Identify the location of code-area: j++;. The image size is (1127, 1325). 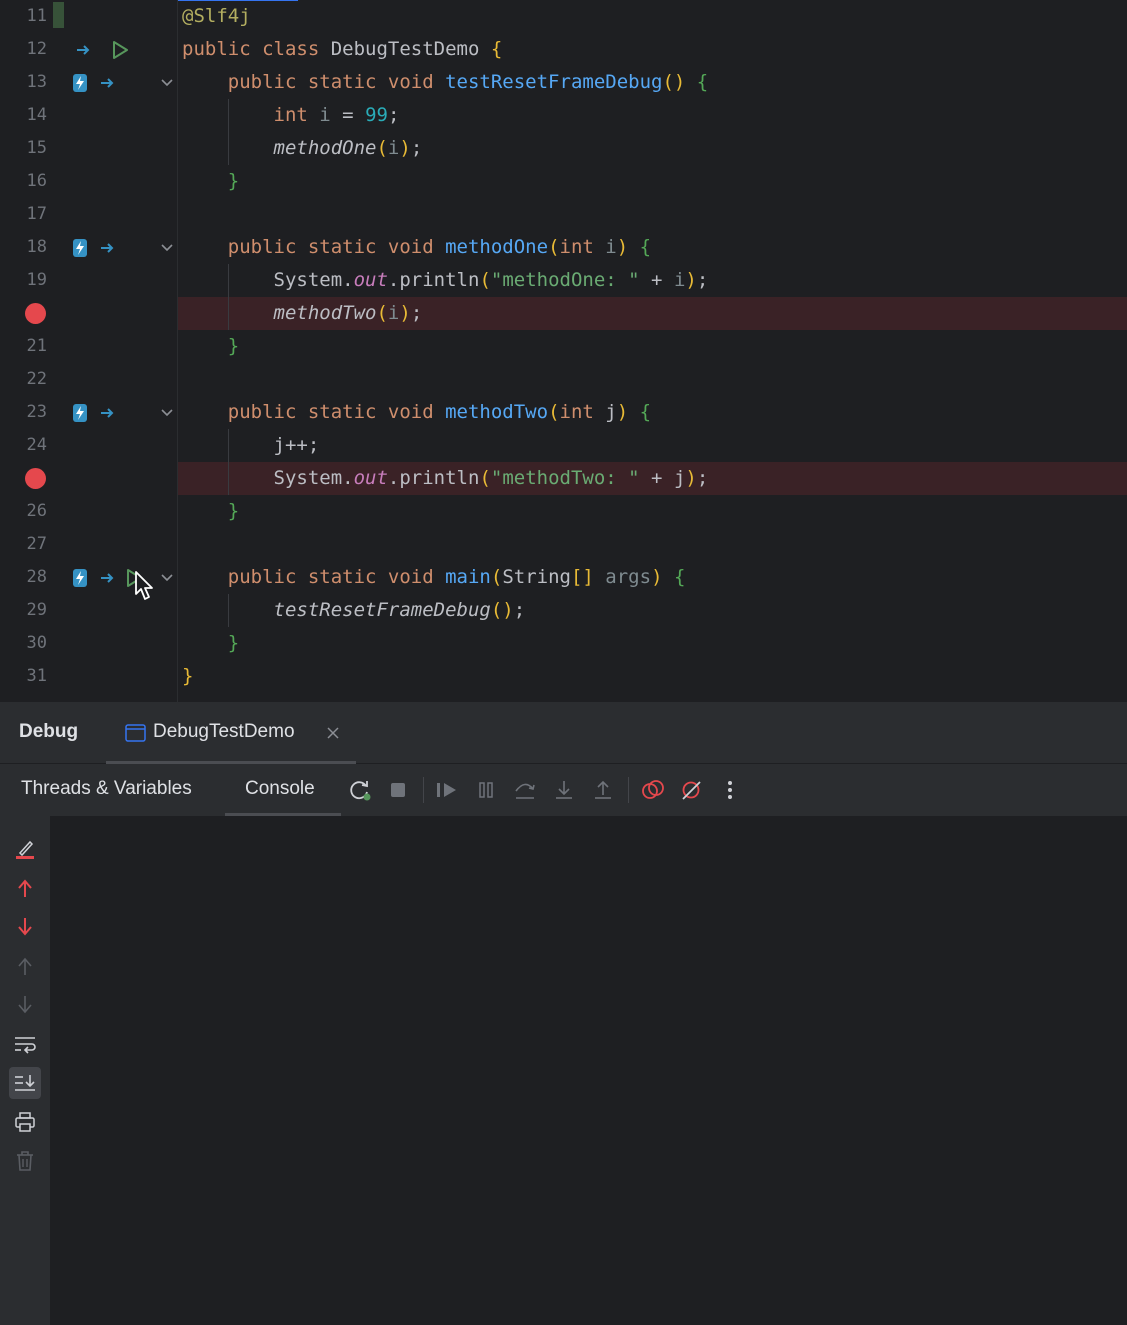
(652, 445).